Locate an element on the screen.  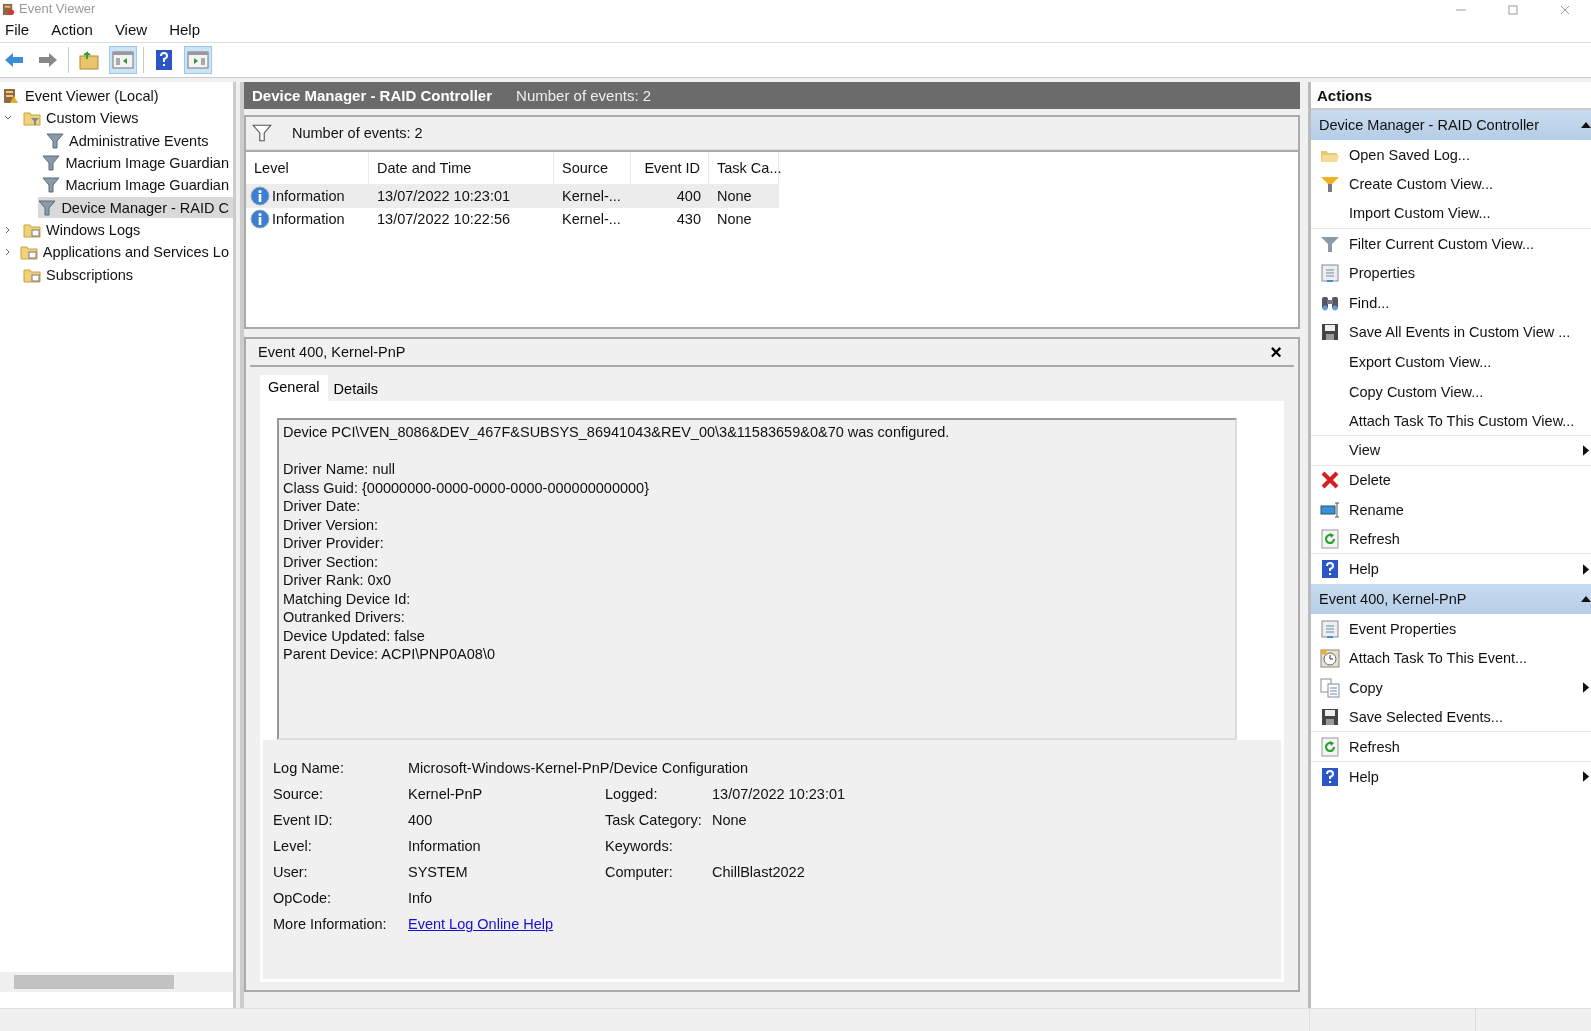
property-value: Info is located at coordinates (421, 899).